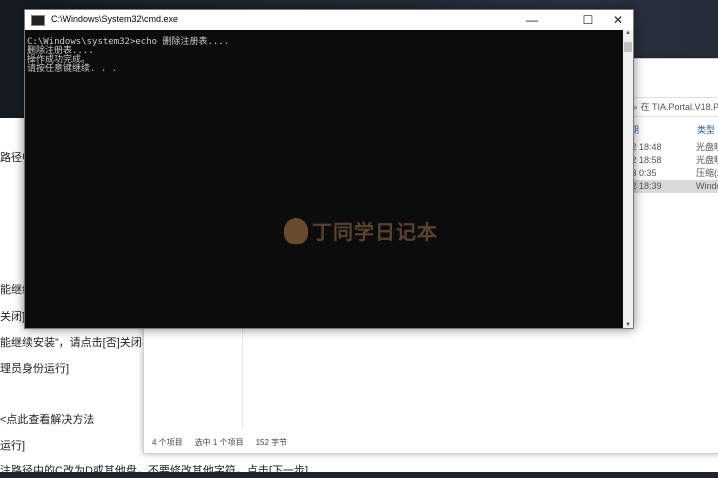  Describe the element at coordinates (38, 20) in the screenshot. I see `cmd-icon` at that location.